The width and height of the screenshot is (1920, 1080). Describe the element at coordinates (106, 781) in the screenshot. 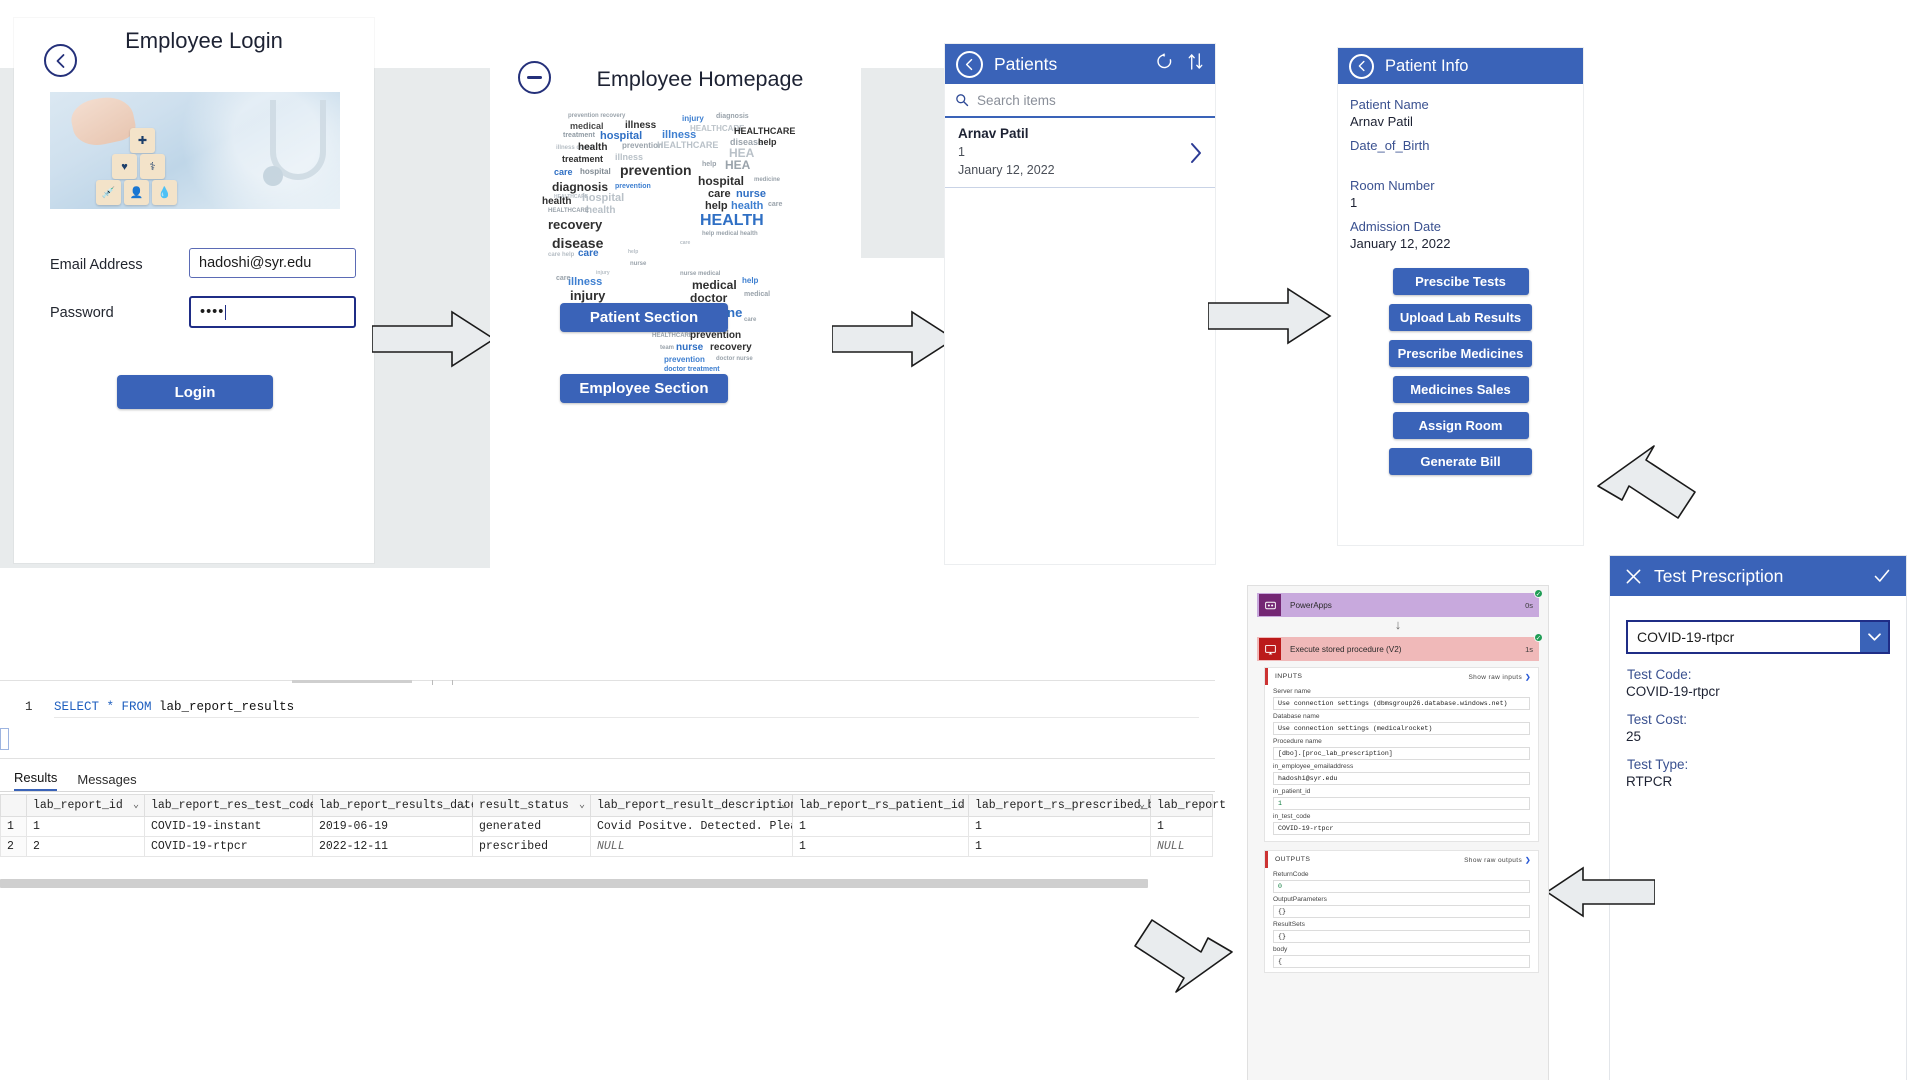

I see `tab-messages: Messages` at that location.